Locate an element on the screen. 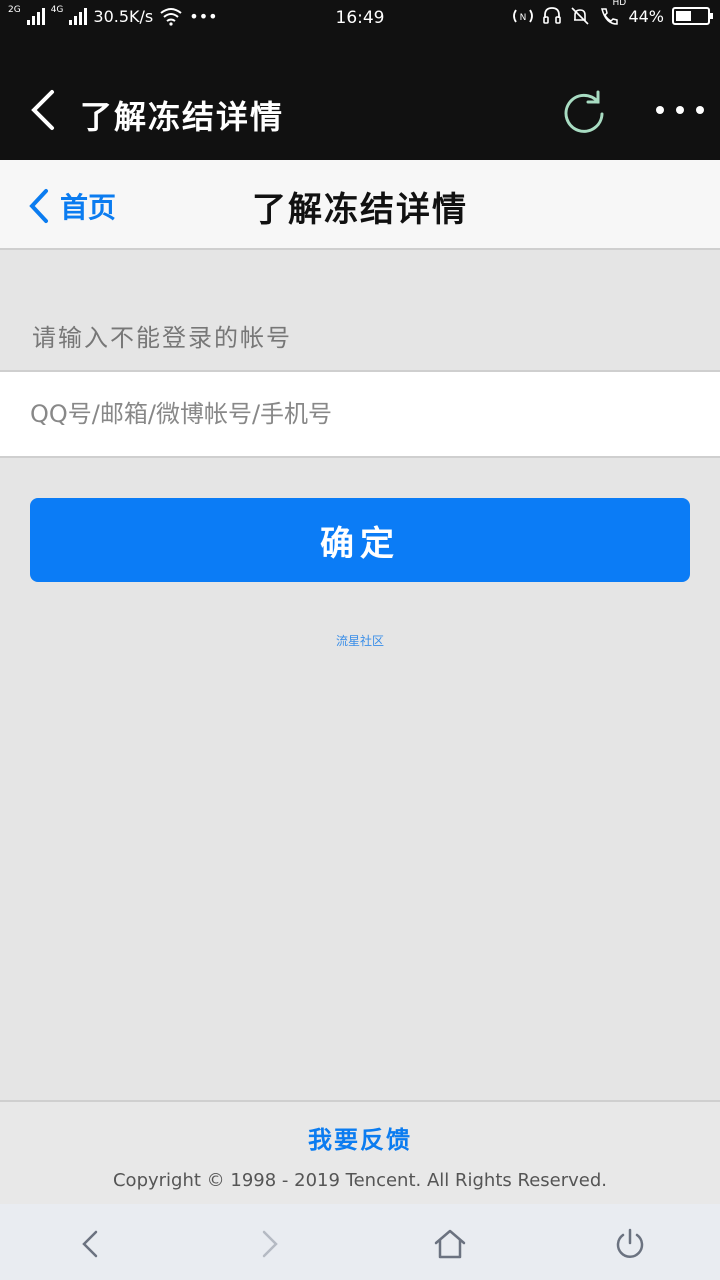 Image resolution: width=720 pixels, height=1280 pixels. battery-fill is located at coordinates (683, 16).